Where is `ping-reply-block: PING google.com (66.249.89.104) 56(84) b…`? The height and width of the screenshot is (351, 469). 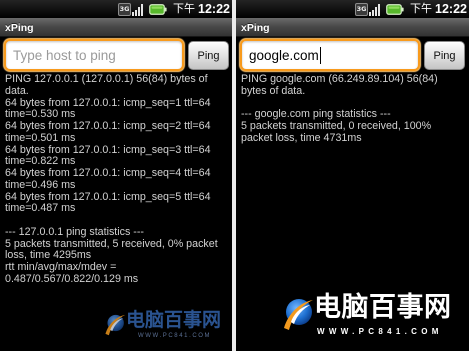
ping-reply-block: PING google.com (66.249.89.104) 56(84) b… is located at coordinates (354, 85).